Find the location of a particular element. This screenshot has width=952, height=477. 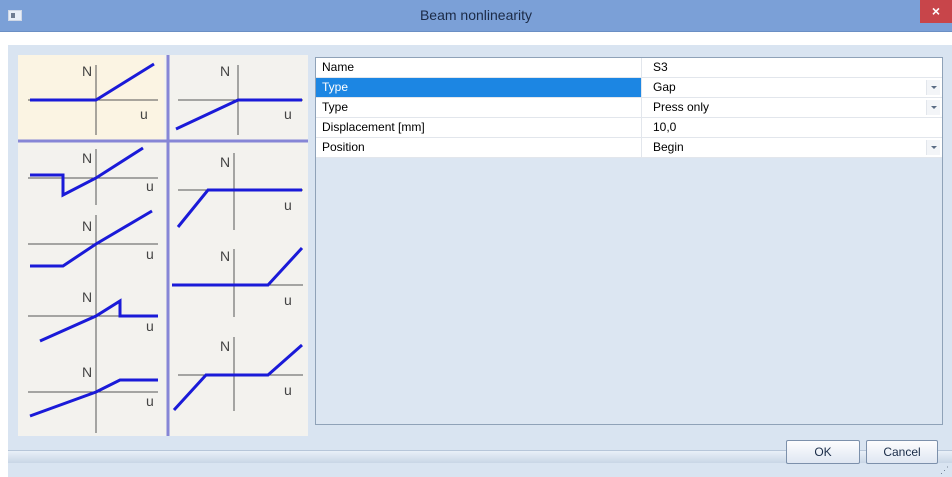

tile-9-n-label: N is located at coordinates (225, 346).